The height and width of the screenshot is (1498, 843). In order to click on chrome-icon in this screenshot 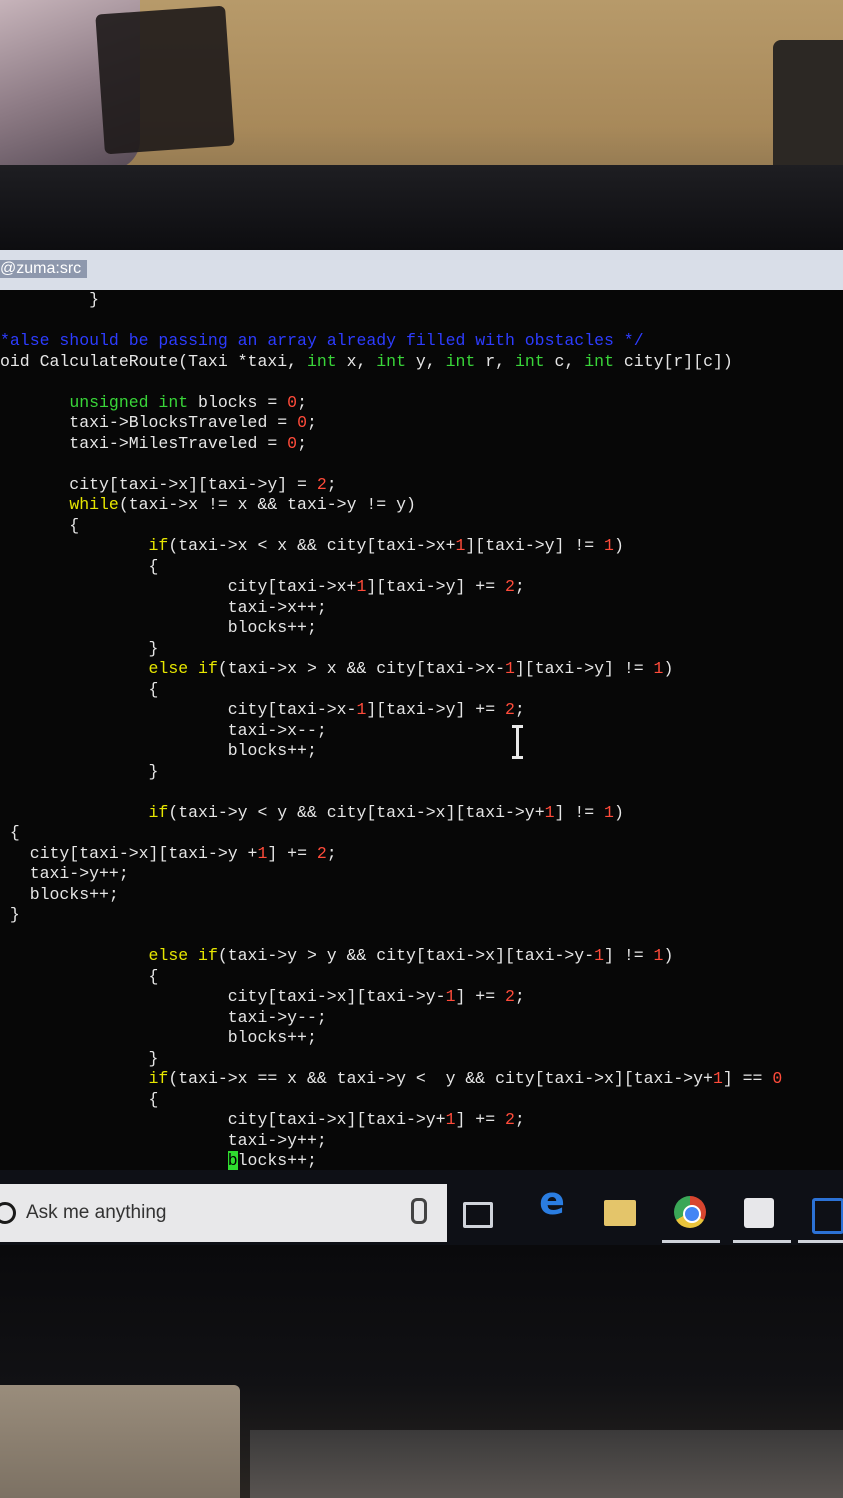, I will do `click(690, 1212)`.